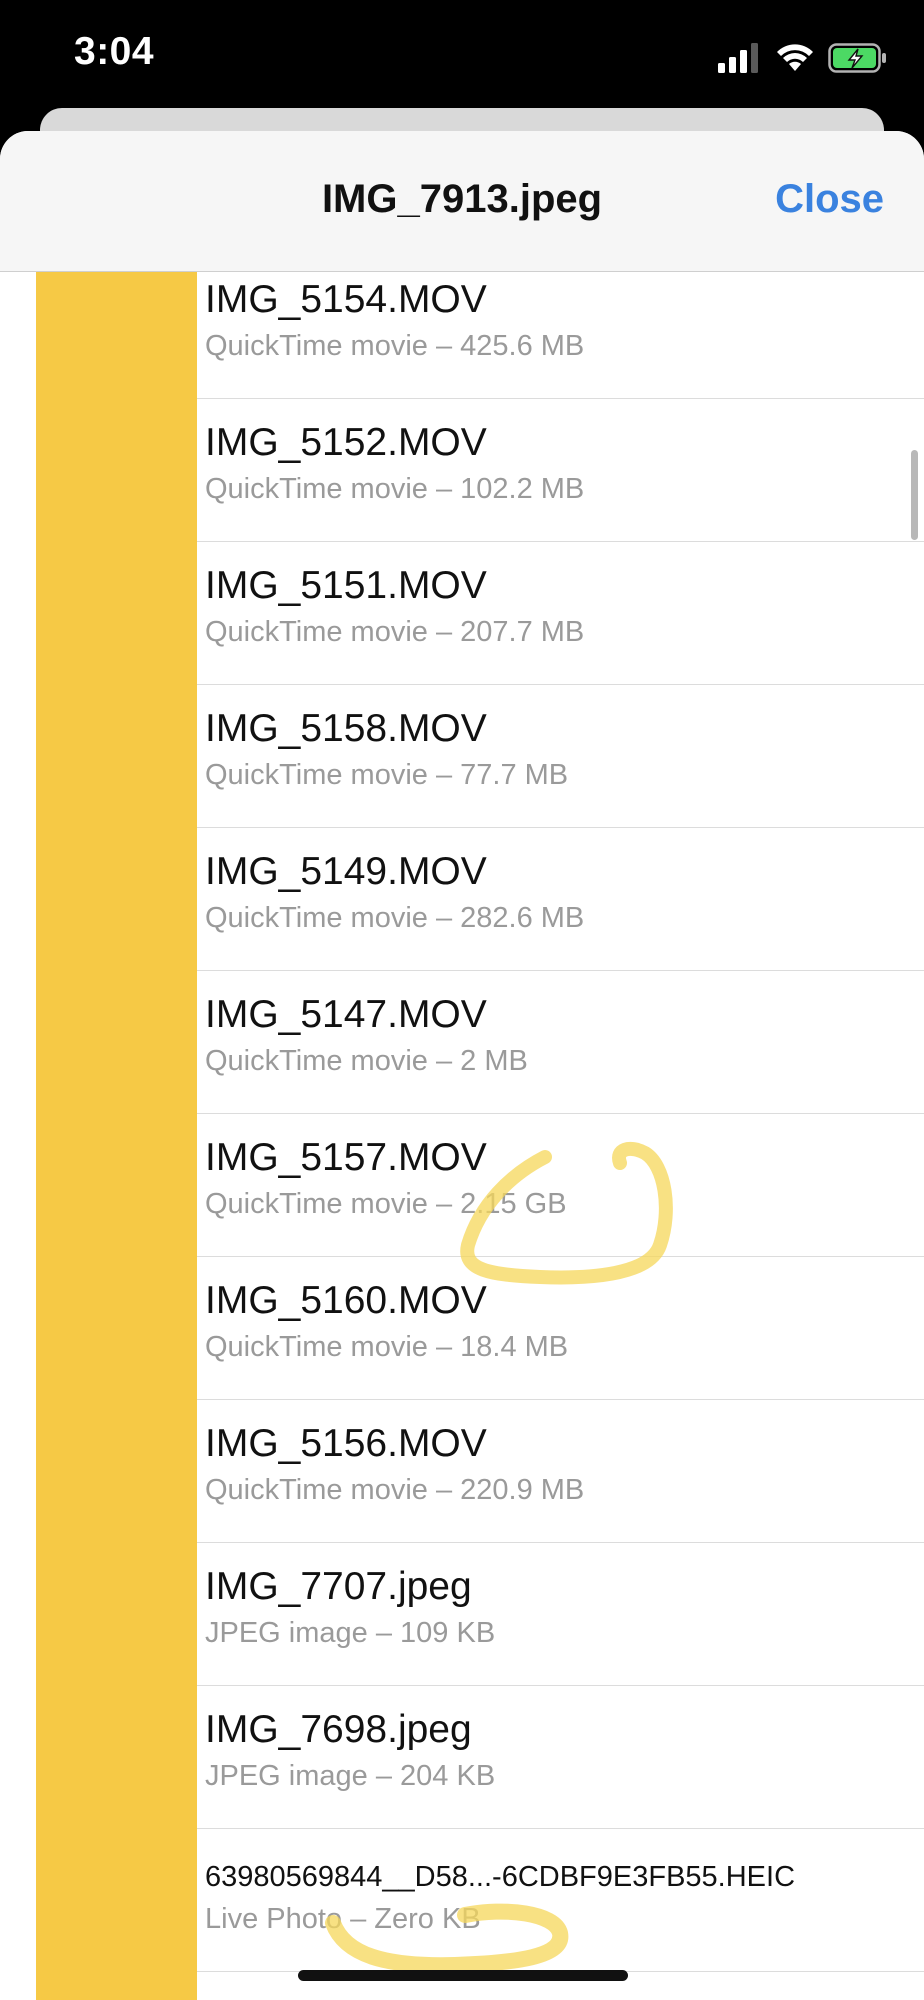 Image resolution: width=924 pixels, height=2000 pixels. What do you see at coordinates (560, 1757) in the screenshot?
I see `file-row: IMG_7698.jpeg JPEG image – 204 KB` at bounding box center [560, 1757].